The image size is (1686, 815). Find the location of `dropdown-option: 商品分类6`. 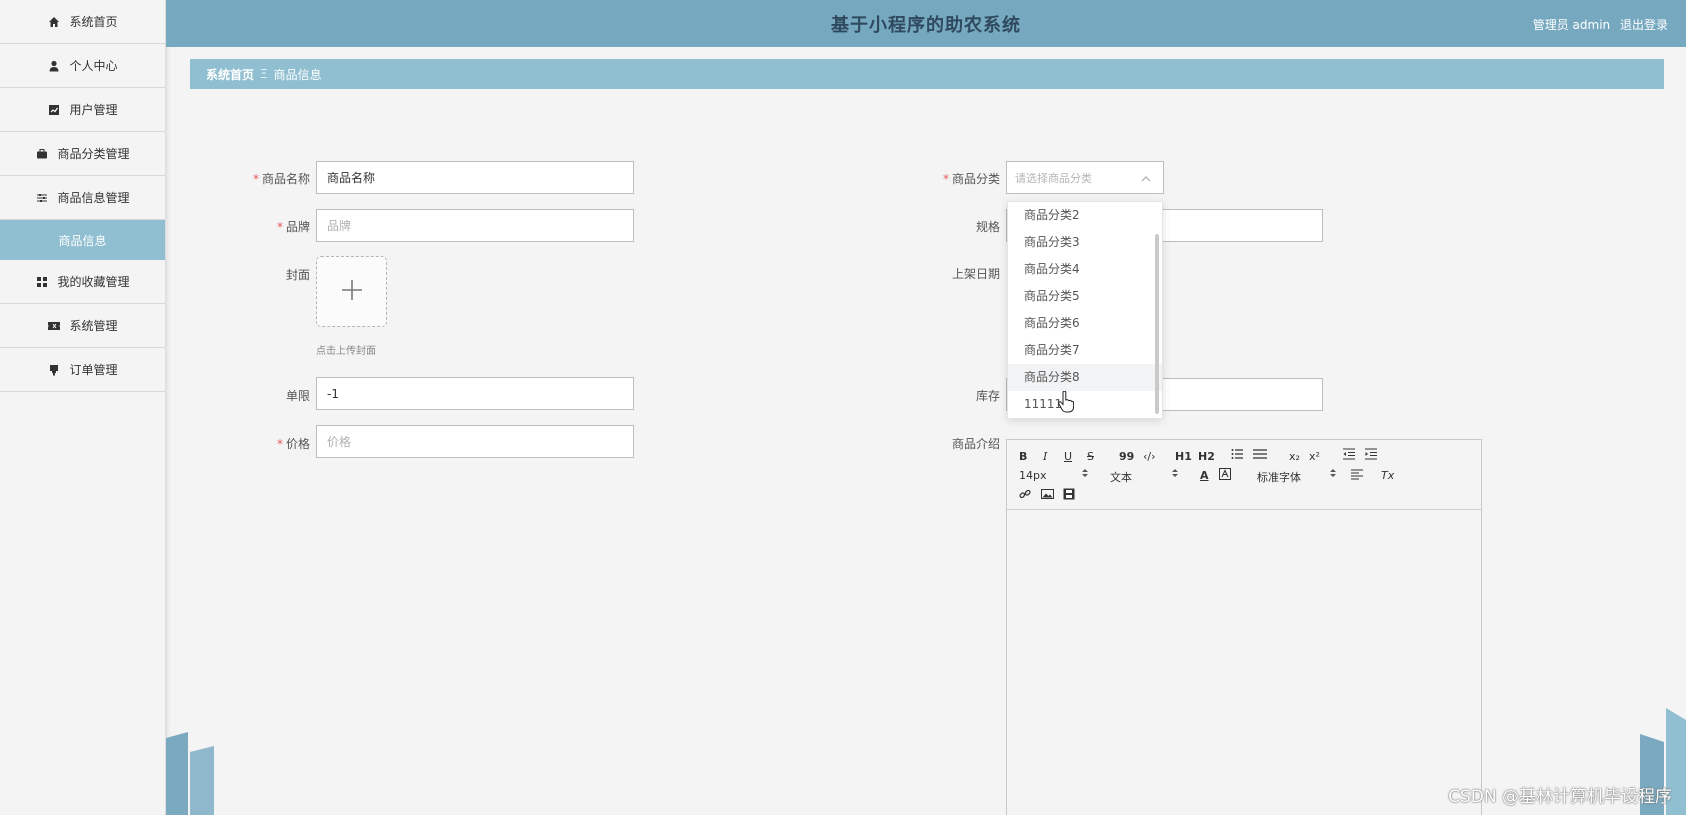

dropdown-option: 商品分类6 is located at coordinates (1085, 323).